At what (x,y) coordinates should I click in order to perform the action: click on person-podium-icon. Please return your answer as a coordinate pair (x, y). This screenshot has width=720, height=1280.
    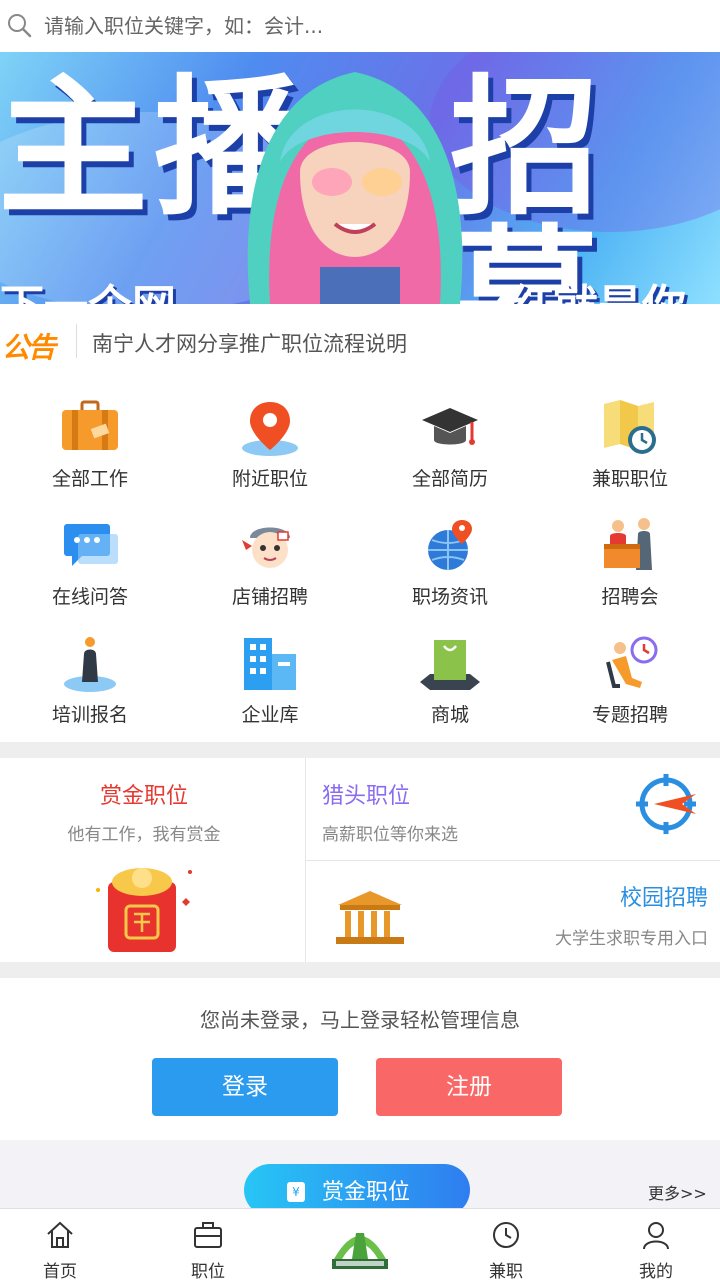
    Looking at the image, I should click on (90, 664).